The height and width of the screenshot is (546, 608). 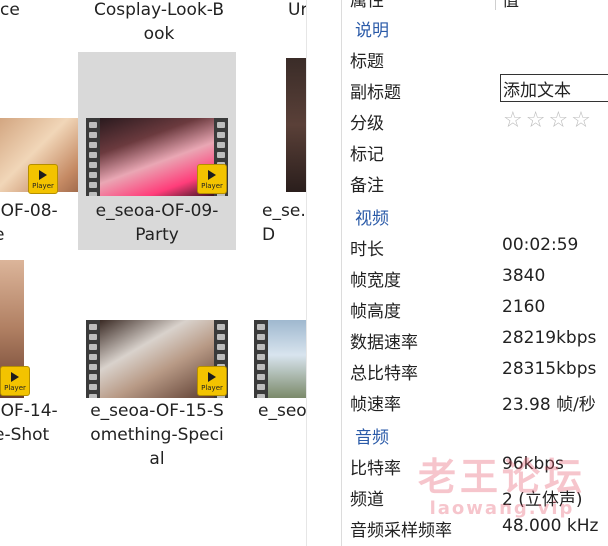 What do you see at coordinates (495, 5) in the screenshot?
I see `header-column-divider` at bounding box center [495, 5].